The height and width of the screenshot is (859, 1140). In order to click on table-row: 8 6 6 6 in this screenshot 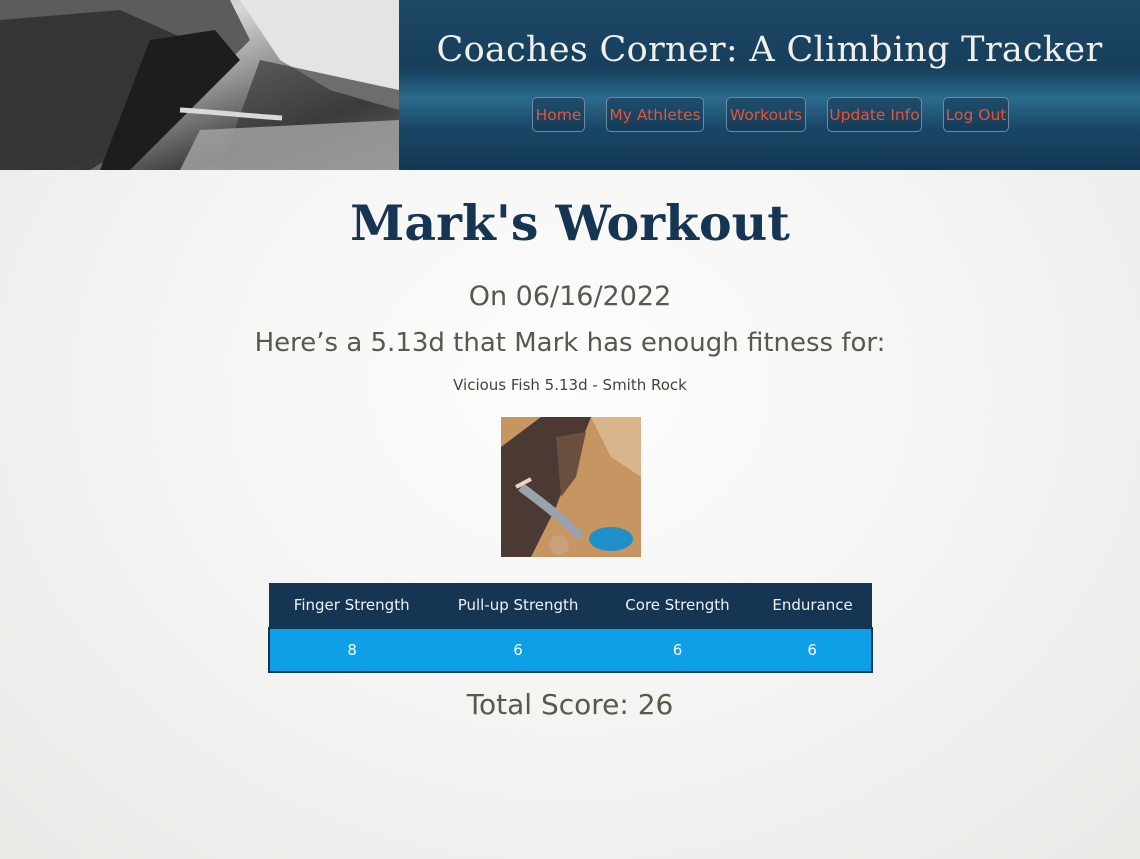, I will do `click(570, 650)`.